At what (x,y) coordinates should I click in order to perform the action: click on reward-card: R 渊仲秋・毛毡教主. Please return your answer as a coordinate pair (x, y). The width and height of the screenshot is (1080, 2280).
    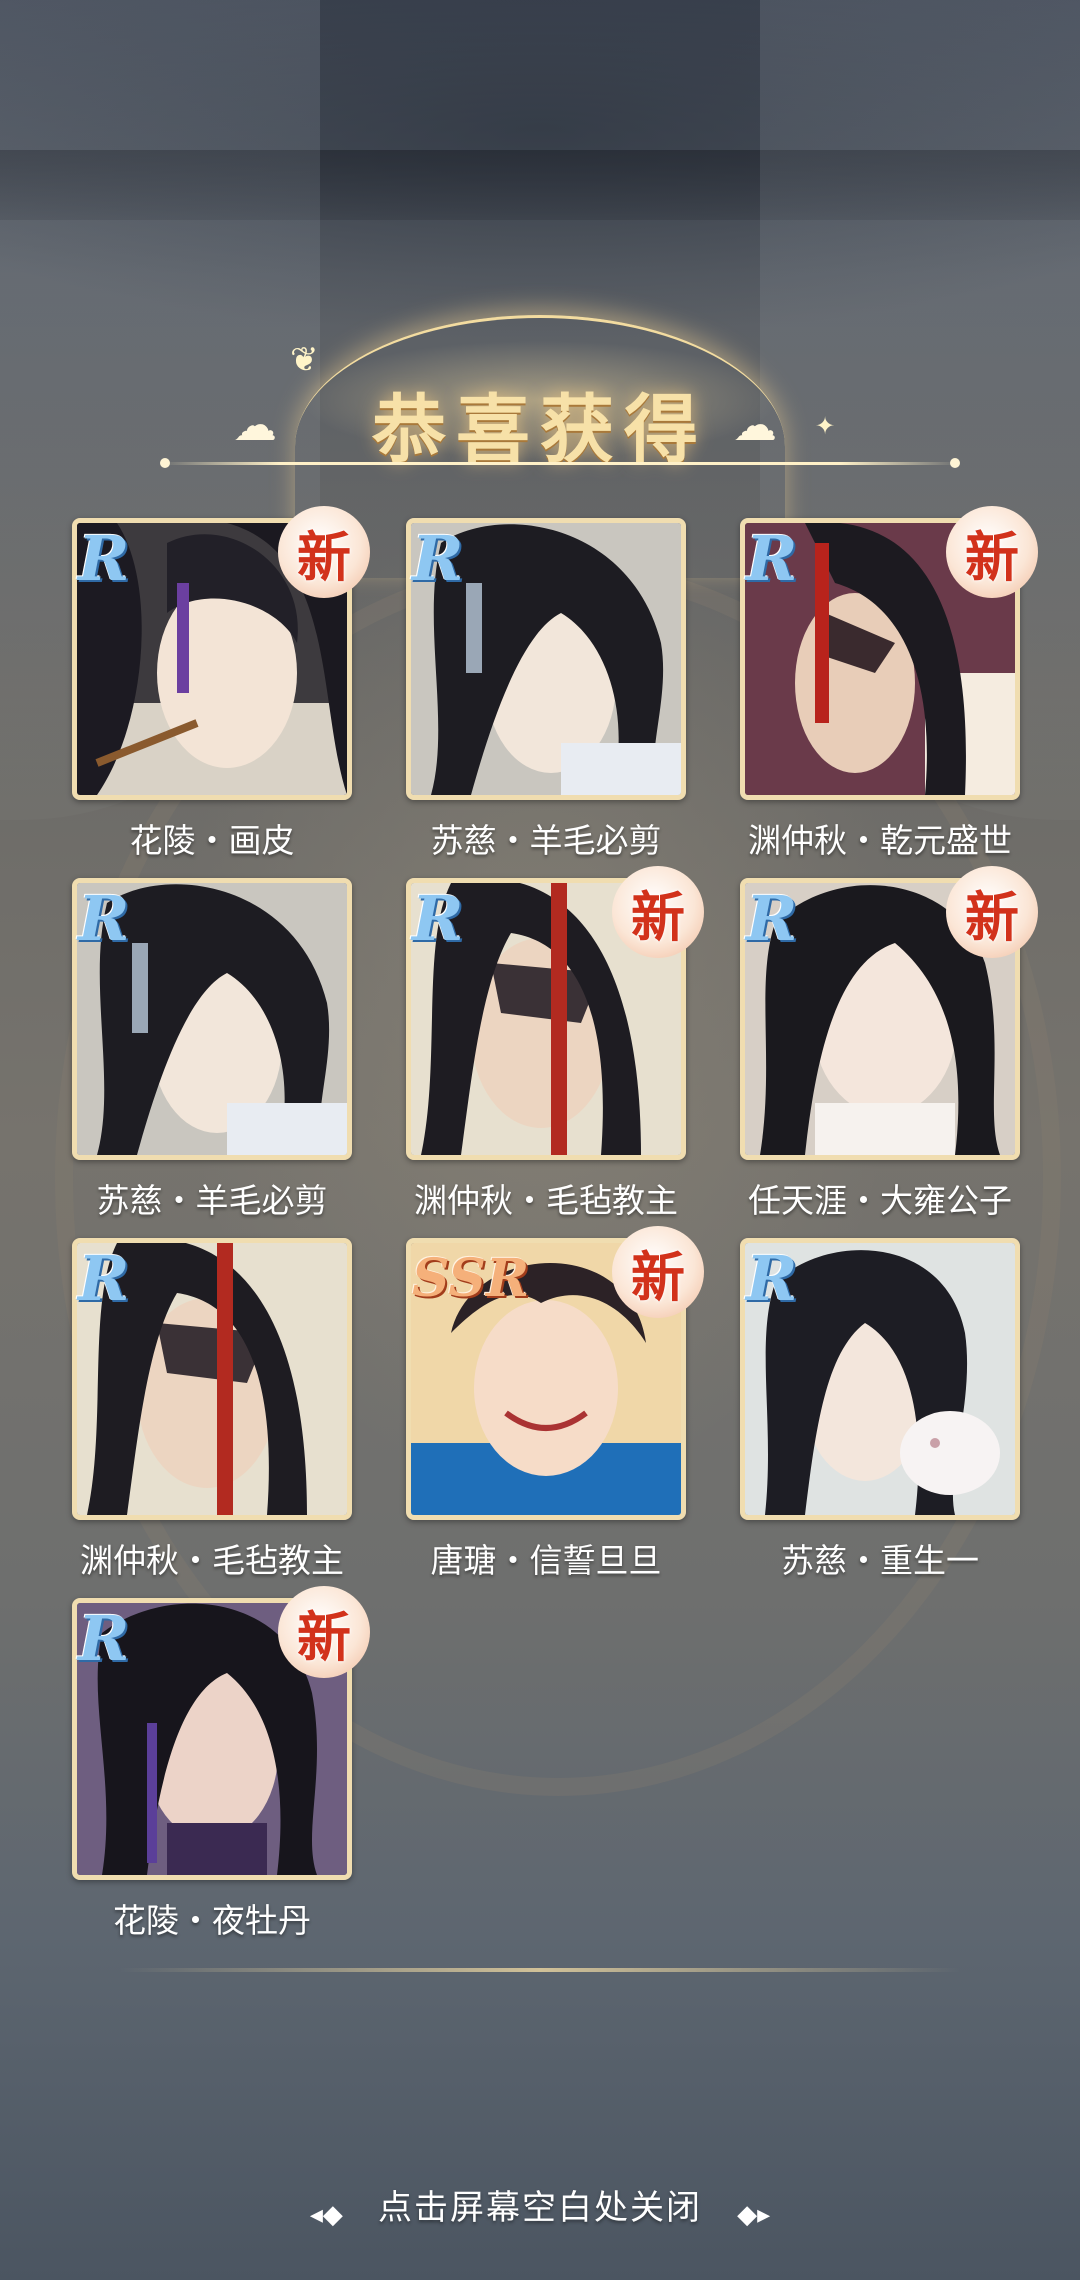
    Looking at the image, I should click on (212, 1418).